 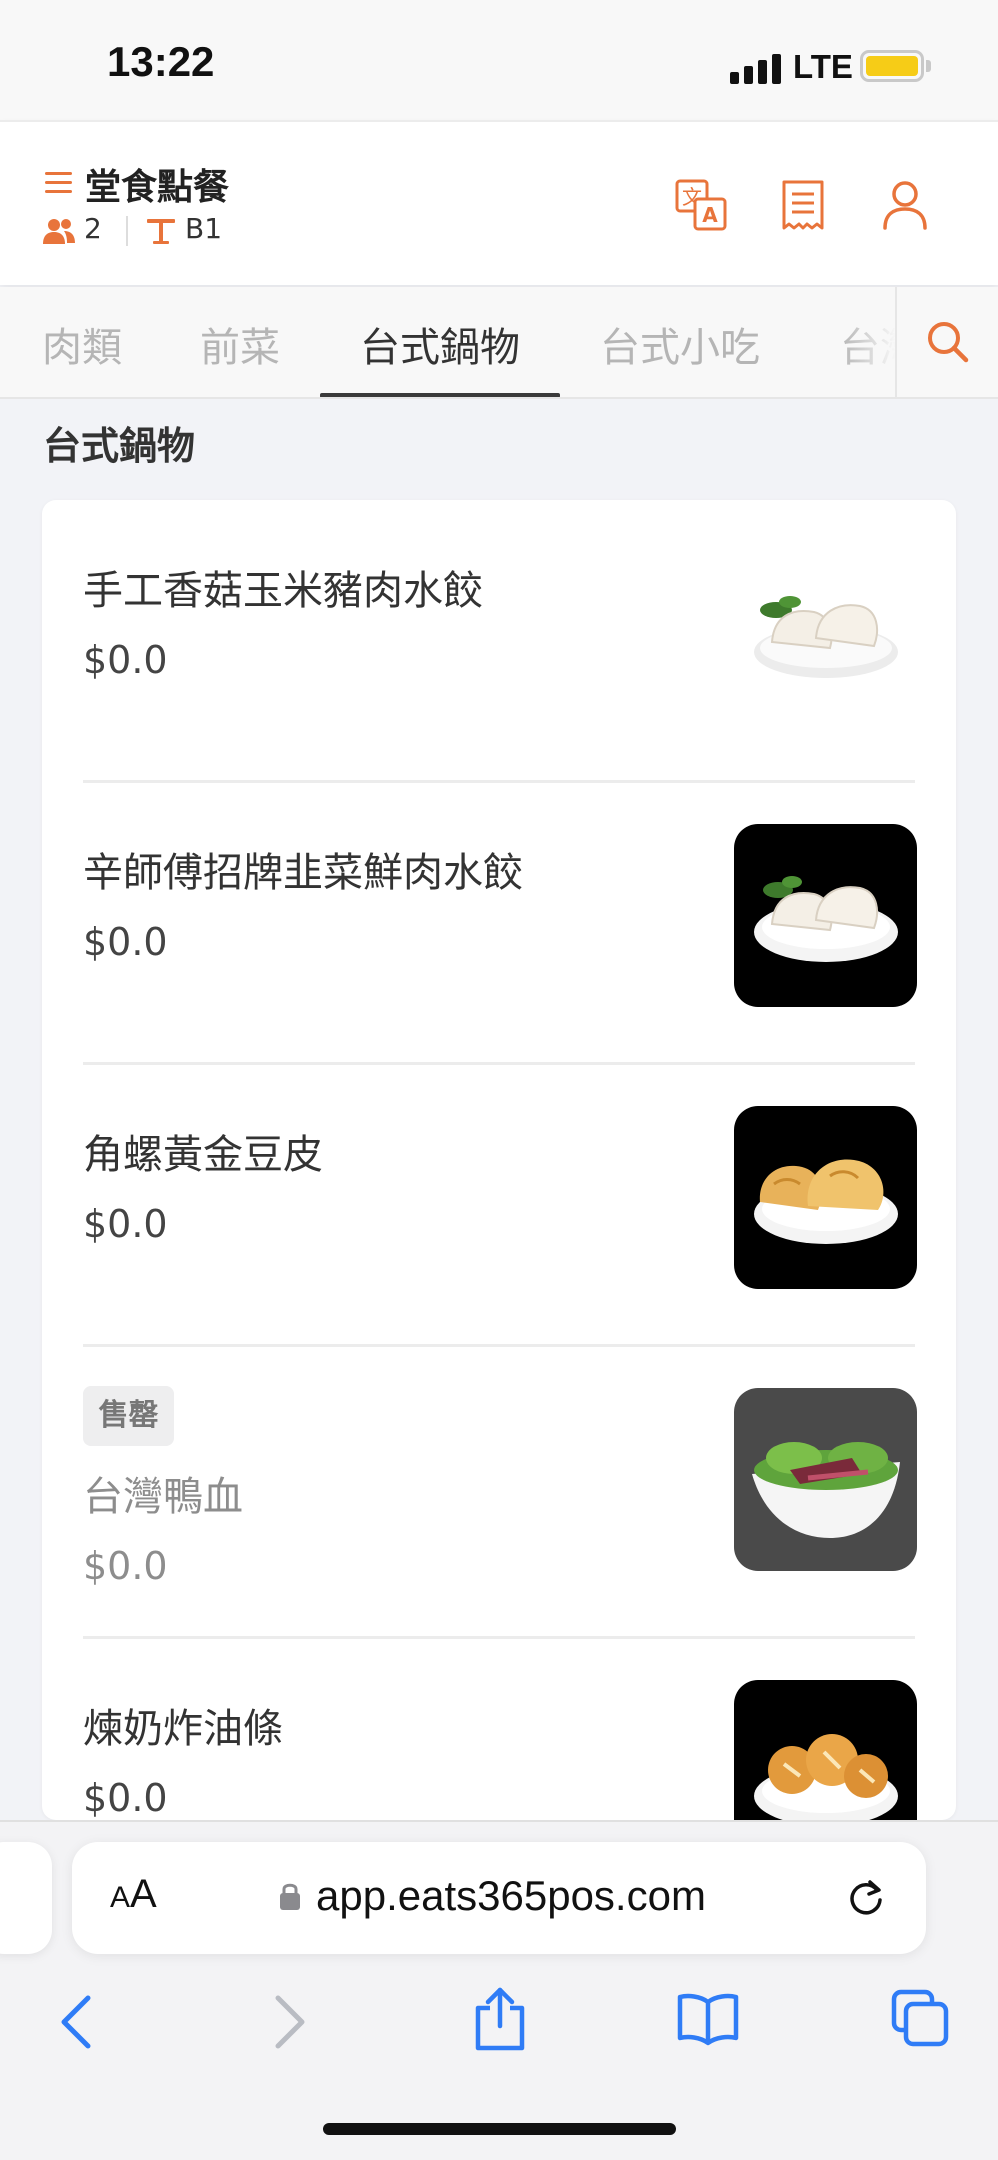 I want to click on tab-taiwanese-hotpot: 台式鍋物, so click(x=440, y=344).